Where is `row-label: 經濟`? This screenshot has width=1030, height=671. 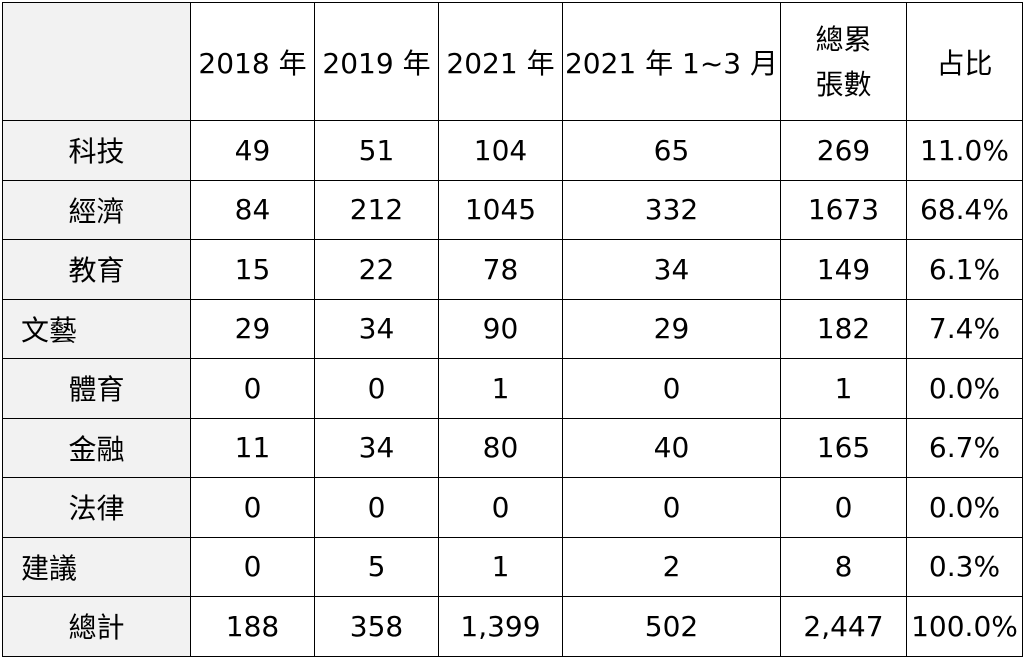
row-label: 經濟 is located at coordinates (96, 209).